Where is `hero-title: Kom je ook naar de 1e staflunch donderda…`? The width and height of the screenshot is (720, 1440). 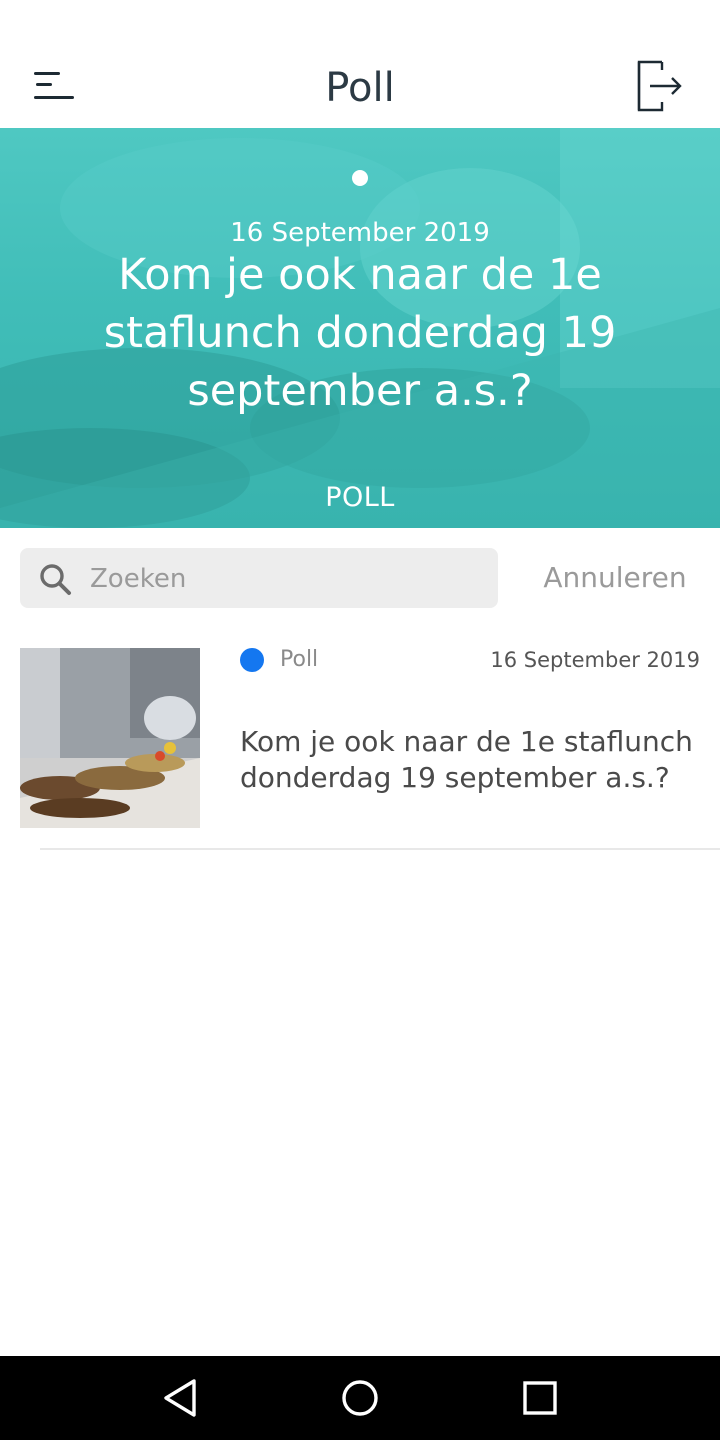 hero-title: Kom je ook naar de 1e staflunch donderda… is located at coordinates (360, 333).